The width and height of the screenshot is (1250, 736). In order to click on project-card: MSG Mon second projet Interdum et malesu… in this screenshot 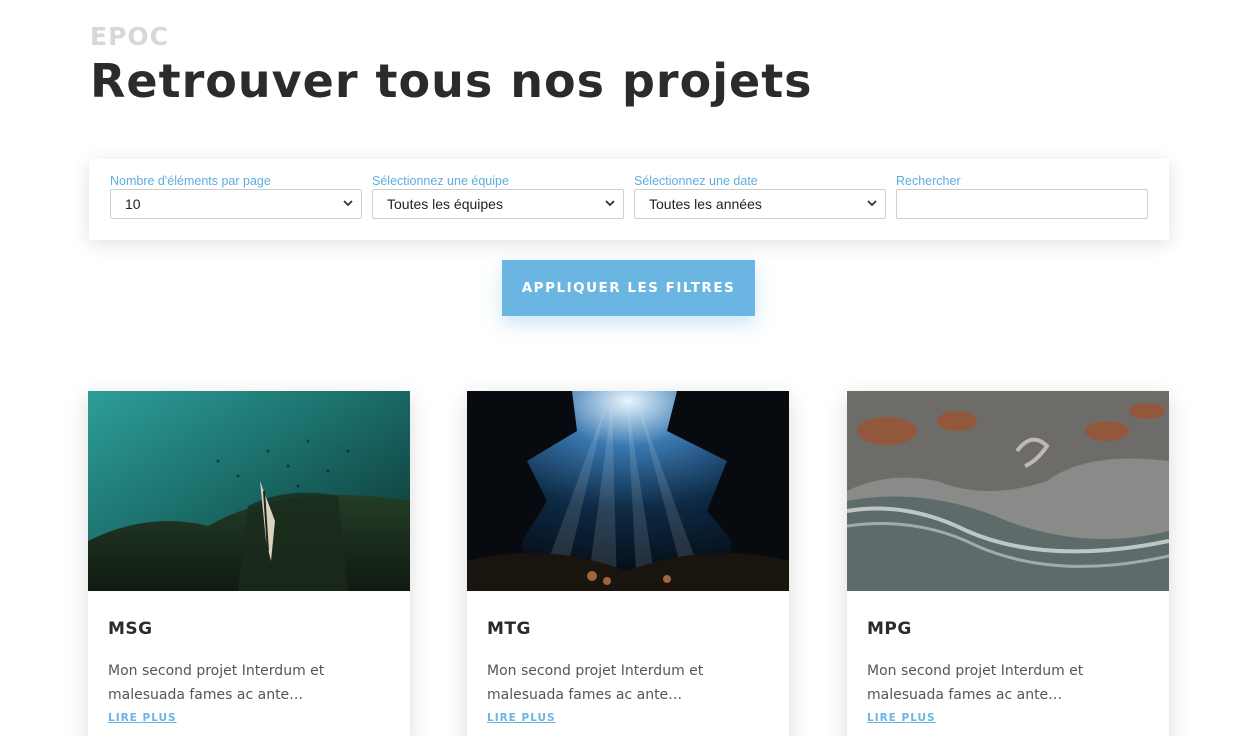, I will do `click(249, 563)`.